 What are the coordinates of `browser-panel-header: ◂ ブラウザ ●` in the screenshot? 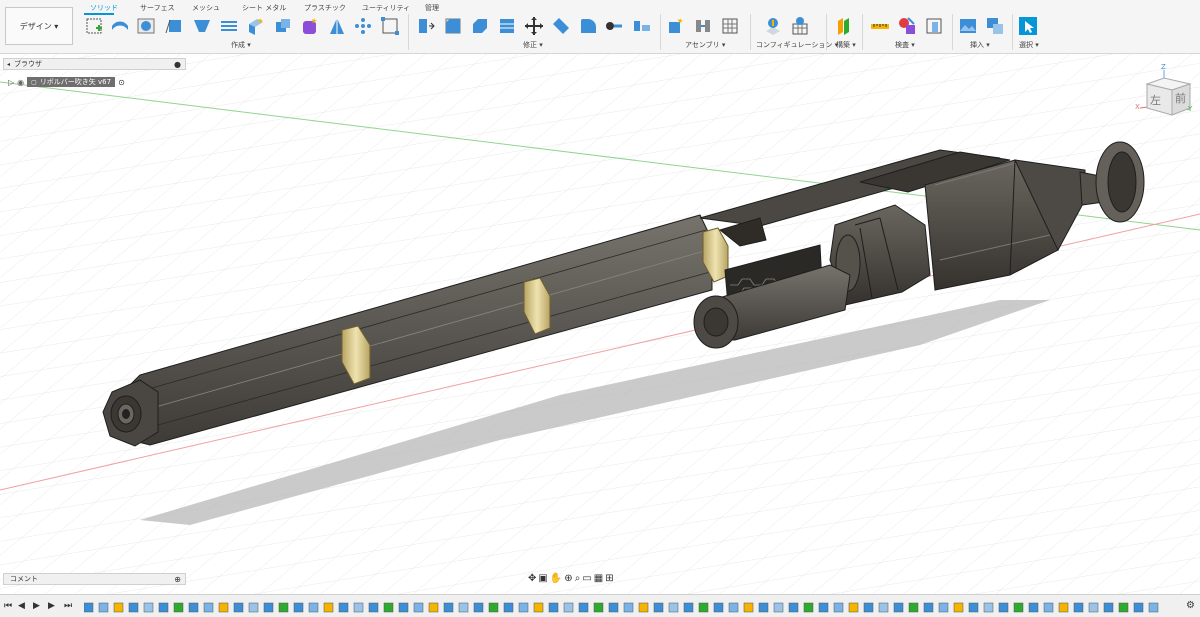 It's located at (94, 64).